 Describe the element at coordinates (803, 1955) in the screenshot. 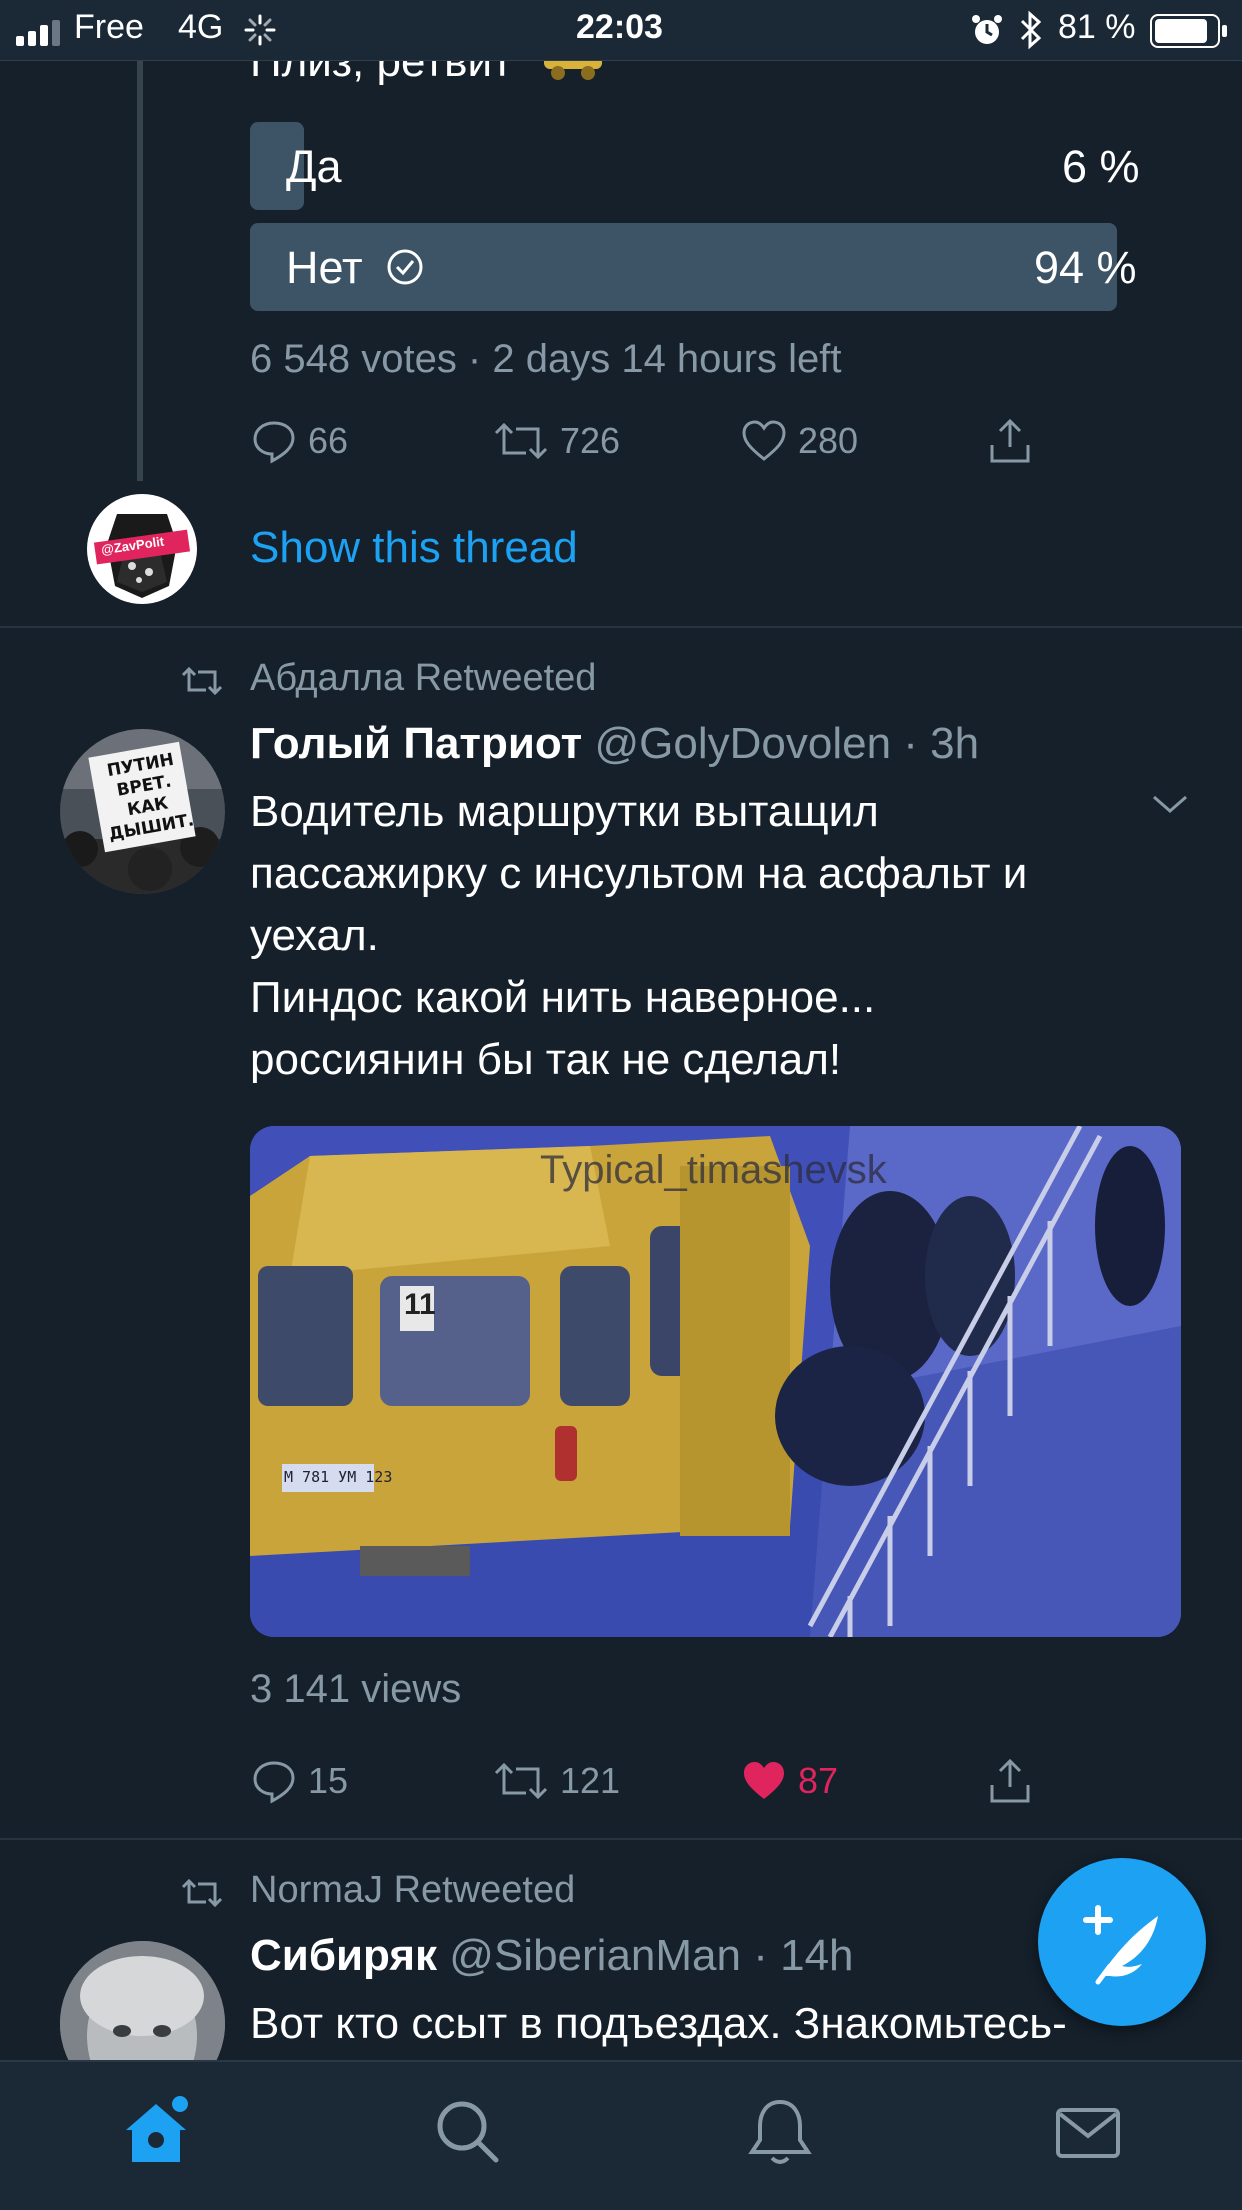

I see `tweet-time: · 14h` at that location.